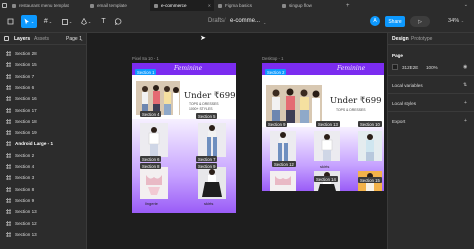 The width and height of the screenshot is (474, 249). I want to click on section-tag: Section 13, so click(328, 124).